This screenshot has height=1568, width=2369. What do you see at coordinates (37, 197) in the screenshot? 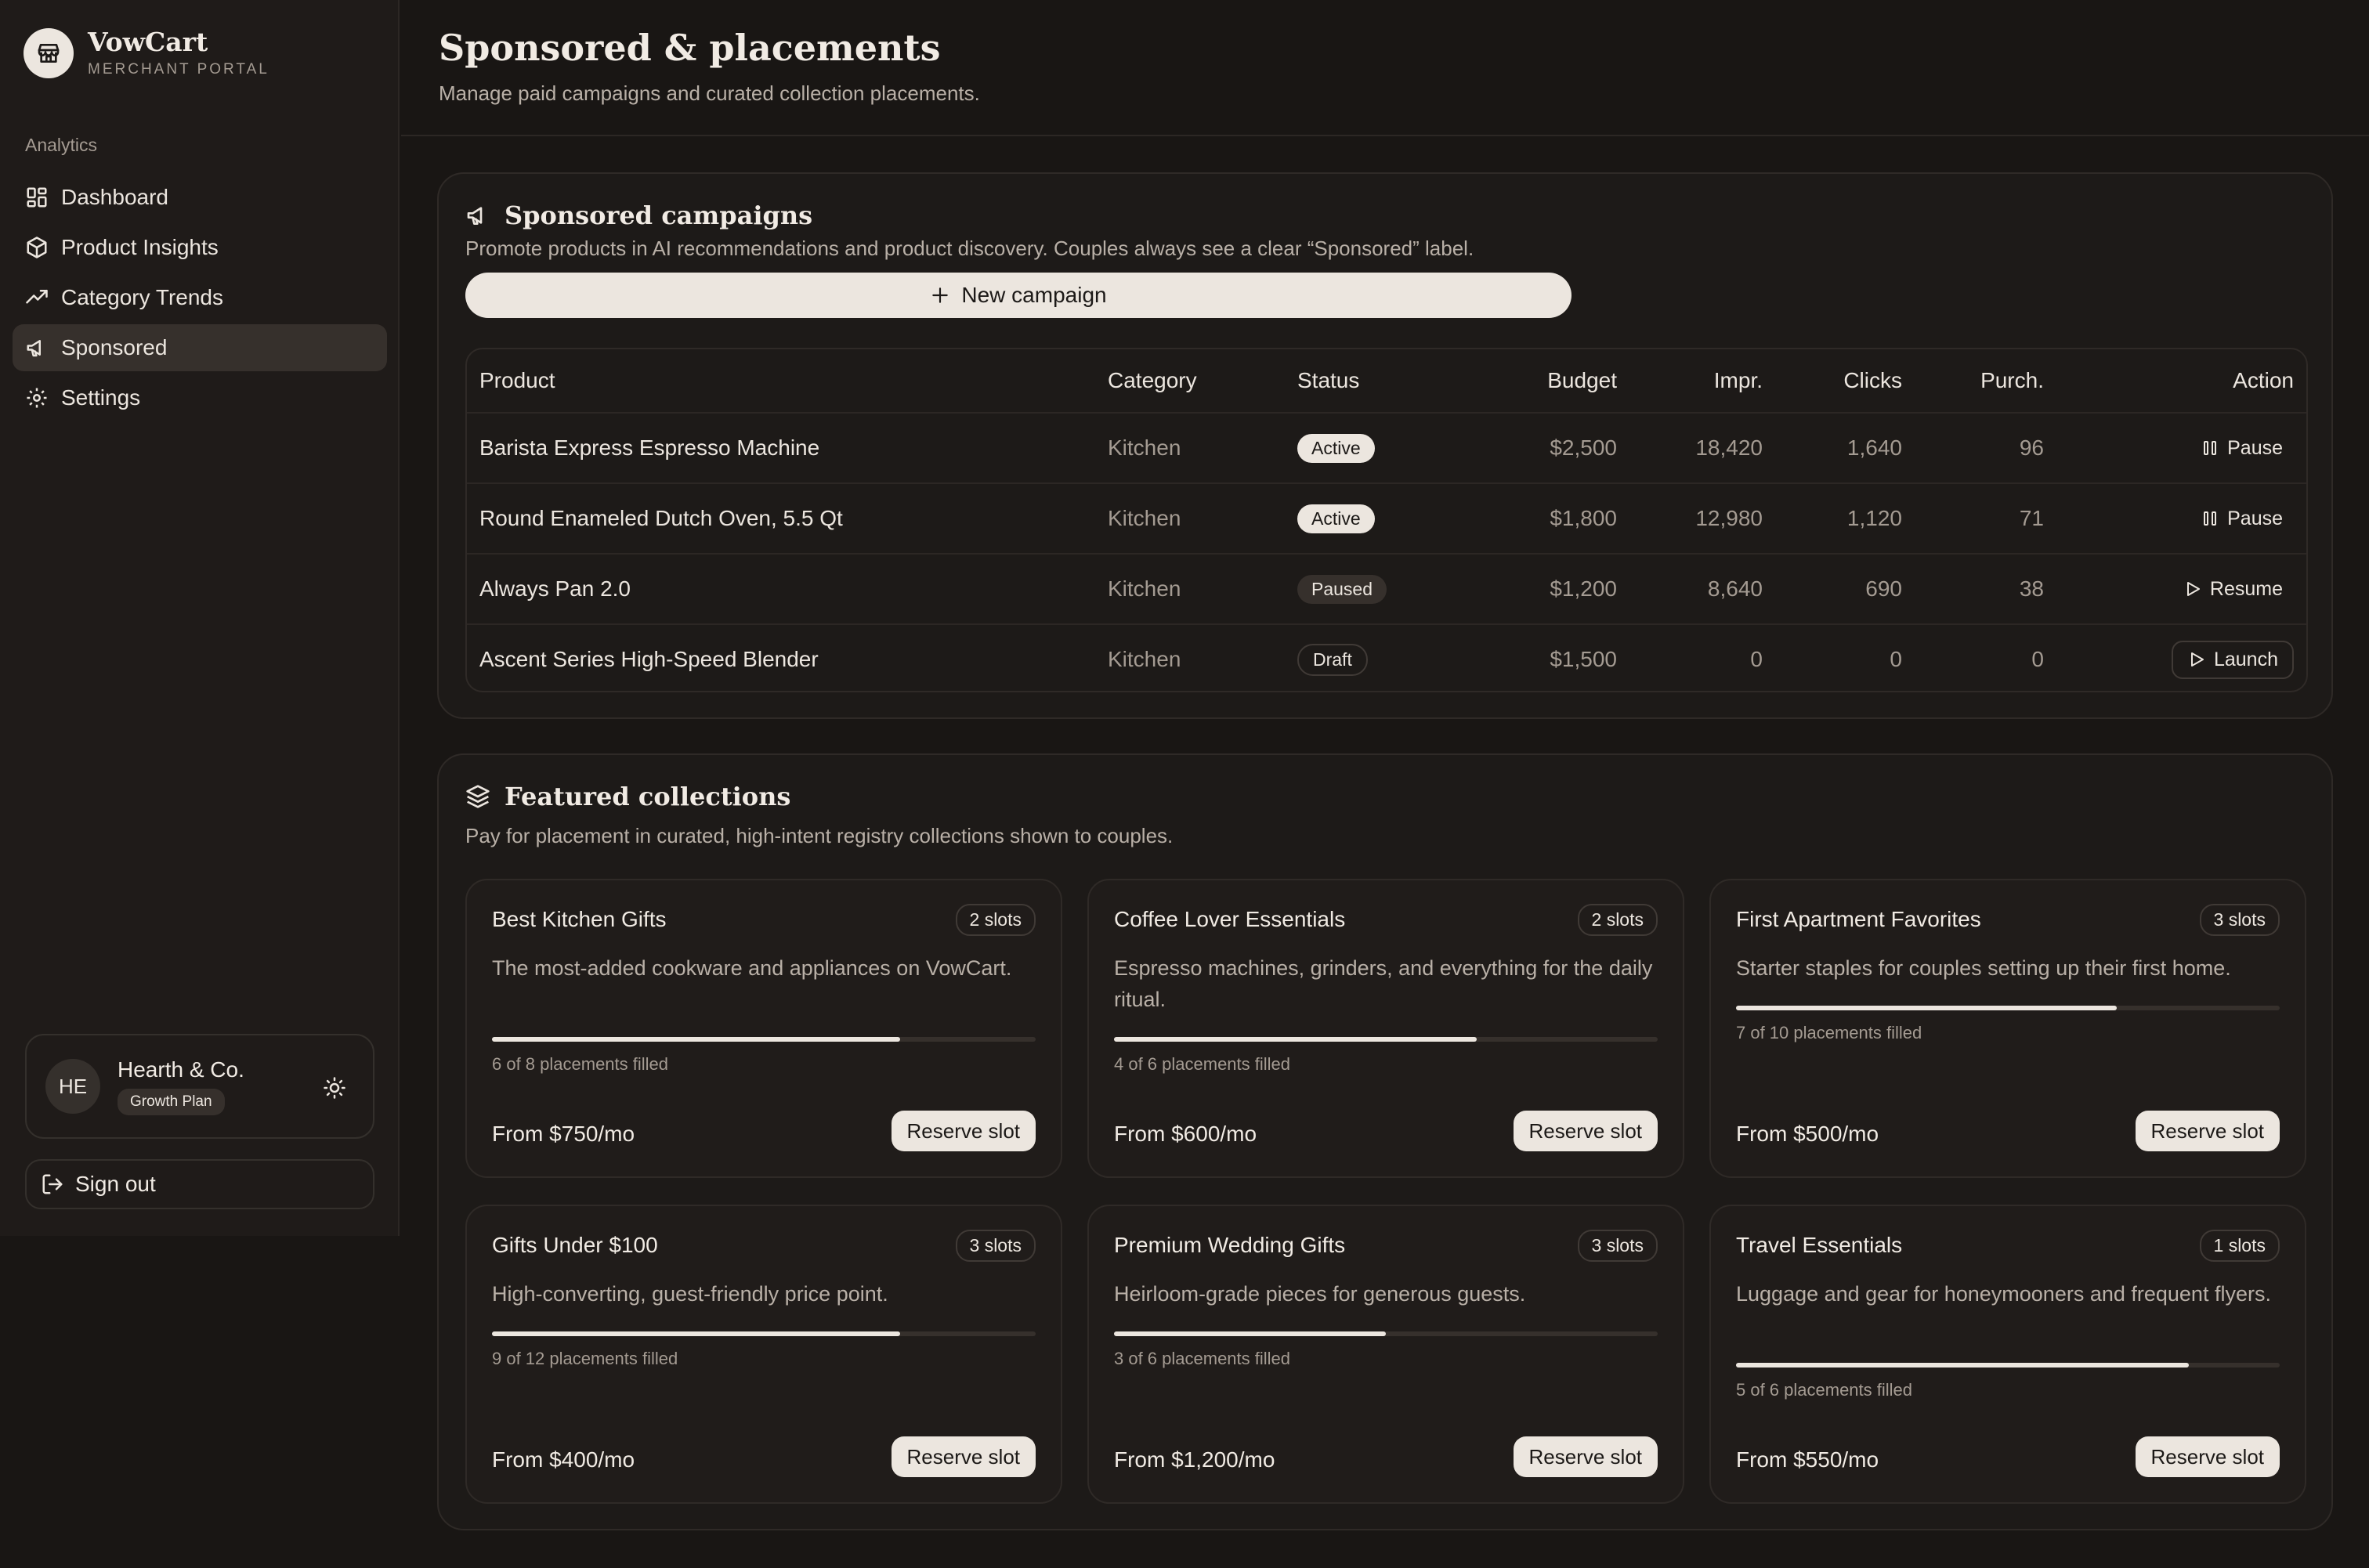
I see `grid-icon` at bounding box center [37, 197].